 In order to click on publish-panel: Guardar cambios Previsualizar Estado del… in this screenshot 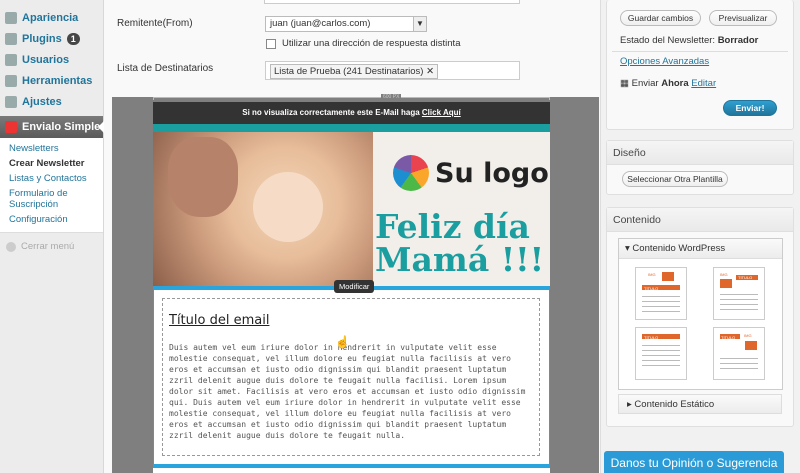, I will do `click(700, 65)`.